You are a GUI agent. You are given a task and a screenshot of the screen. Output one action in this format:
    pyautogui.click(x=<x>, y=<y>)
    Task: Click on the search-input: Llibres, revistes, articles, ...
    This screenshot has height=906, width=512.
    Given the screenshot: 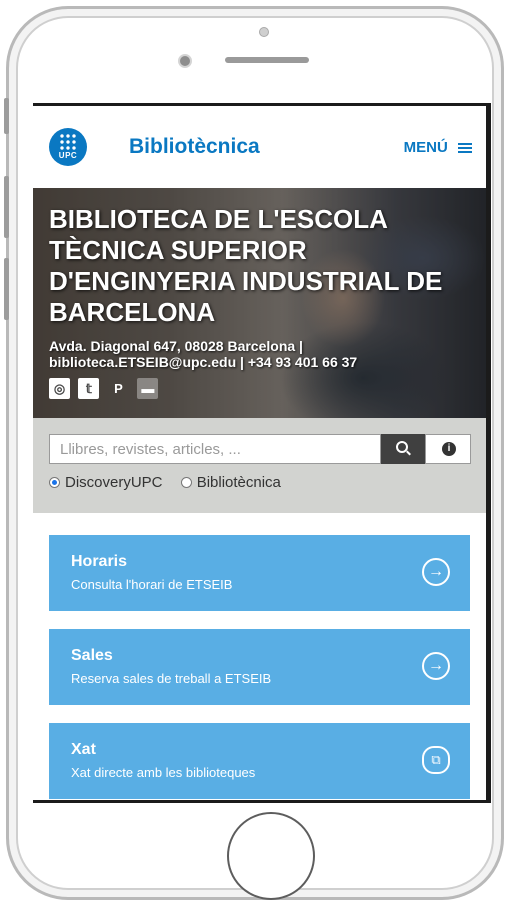 What is the action you would take?
    pyautogui.click(x=215, y=449)
    